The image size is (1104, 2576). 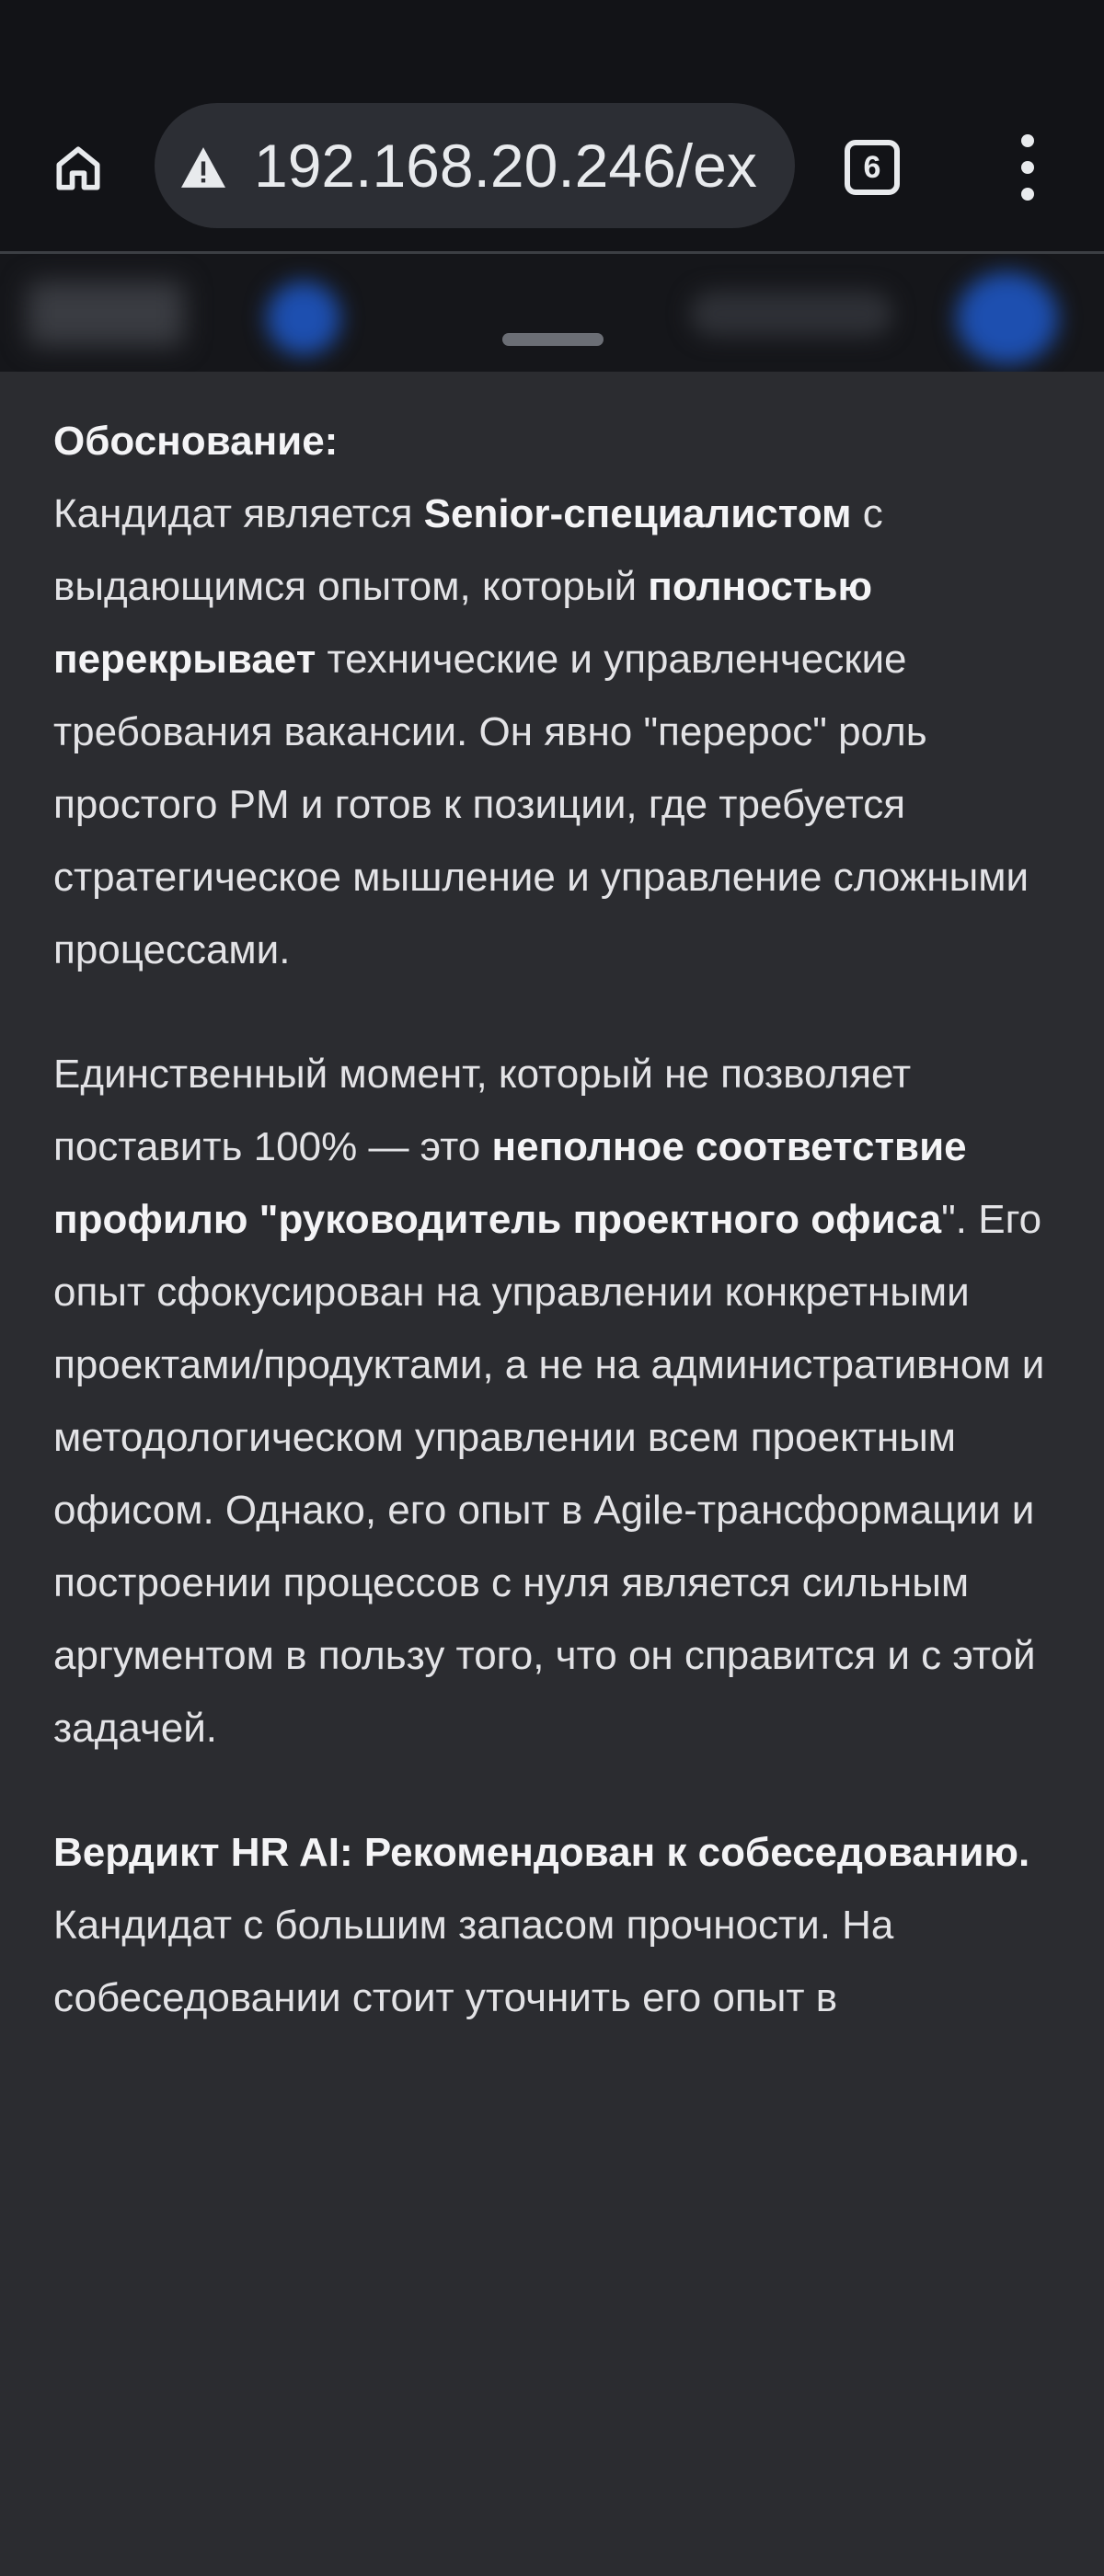 I want to click on blurred-logo, so click(x=106, y=314).